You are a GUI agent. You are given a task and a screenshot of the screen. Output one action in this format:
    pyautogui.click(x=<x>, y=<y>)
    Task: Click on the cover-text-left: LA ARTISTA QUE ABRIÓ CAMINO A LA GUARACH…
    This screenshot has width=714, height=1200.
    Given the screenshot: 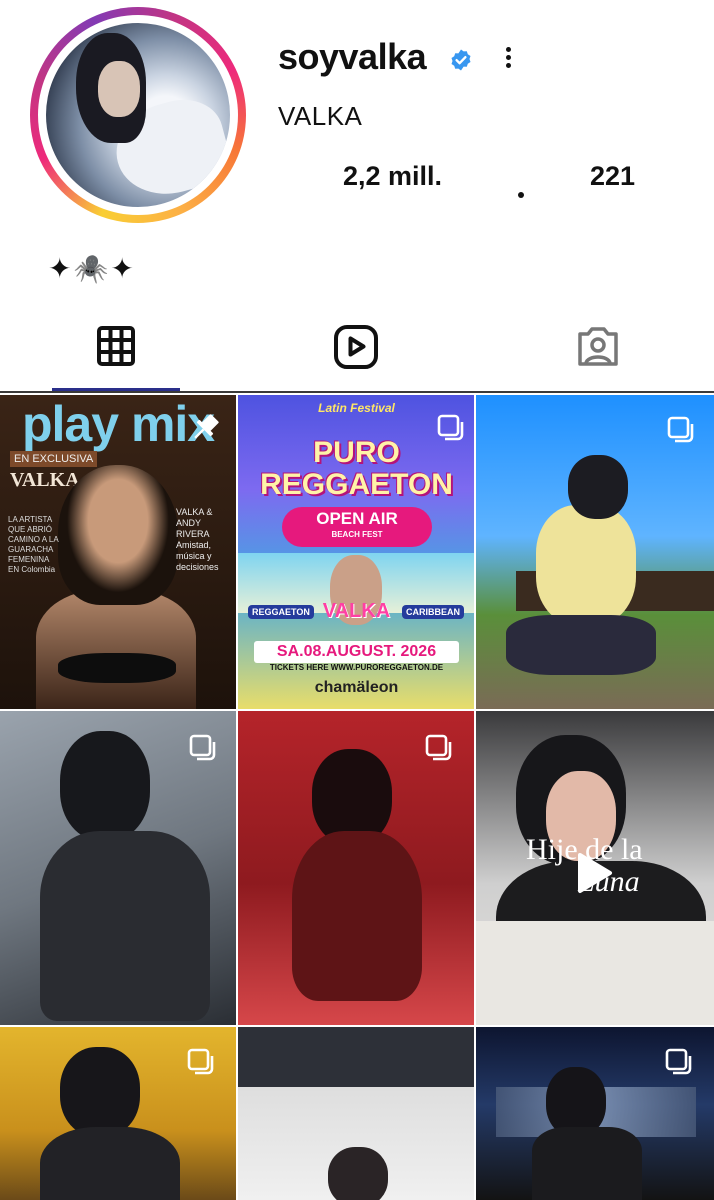 What is the action you would take?
    pyautogui.click(x=33, y=544)
    